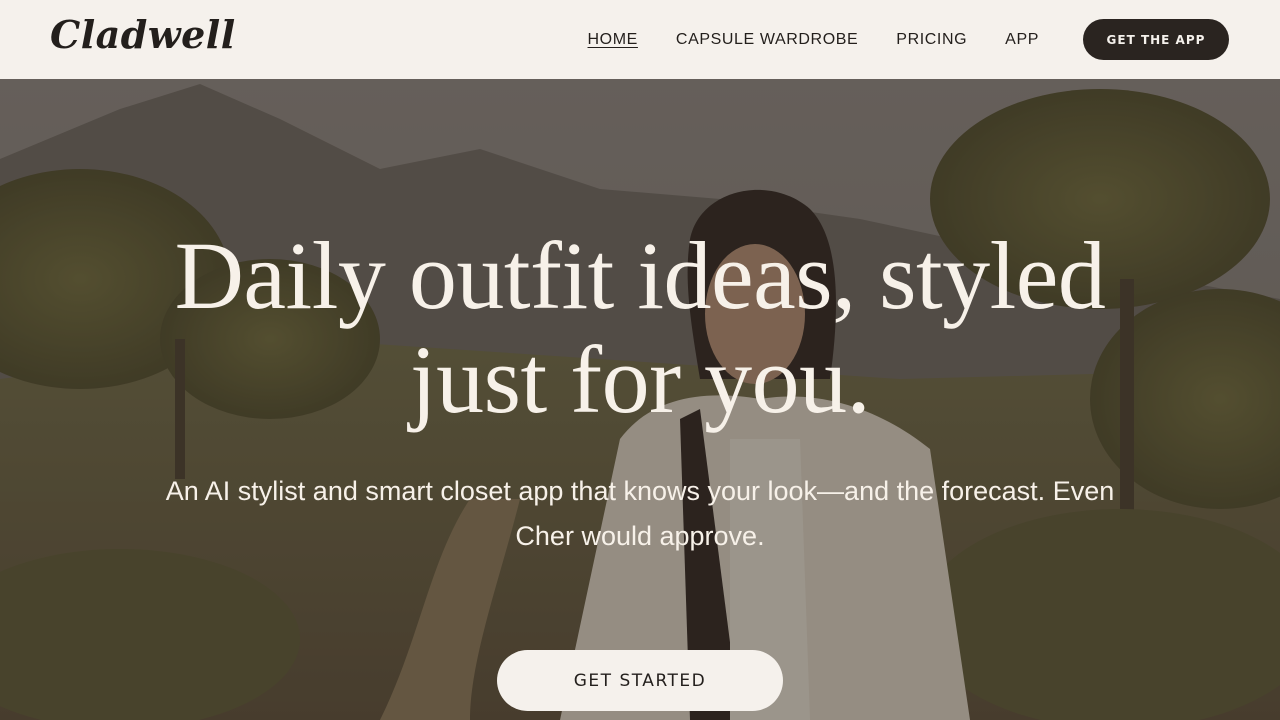  What do you see at coordinates (613, 40) in the screenshot?
I see `nav-home: HOME` at bounding box center [613, 40].